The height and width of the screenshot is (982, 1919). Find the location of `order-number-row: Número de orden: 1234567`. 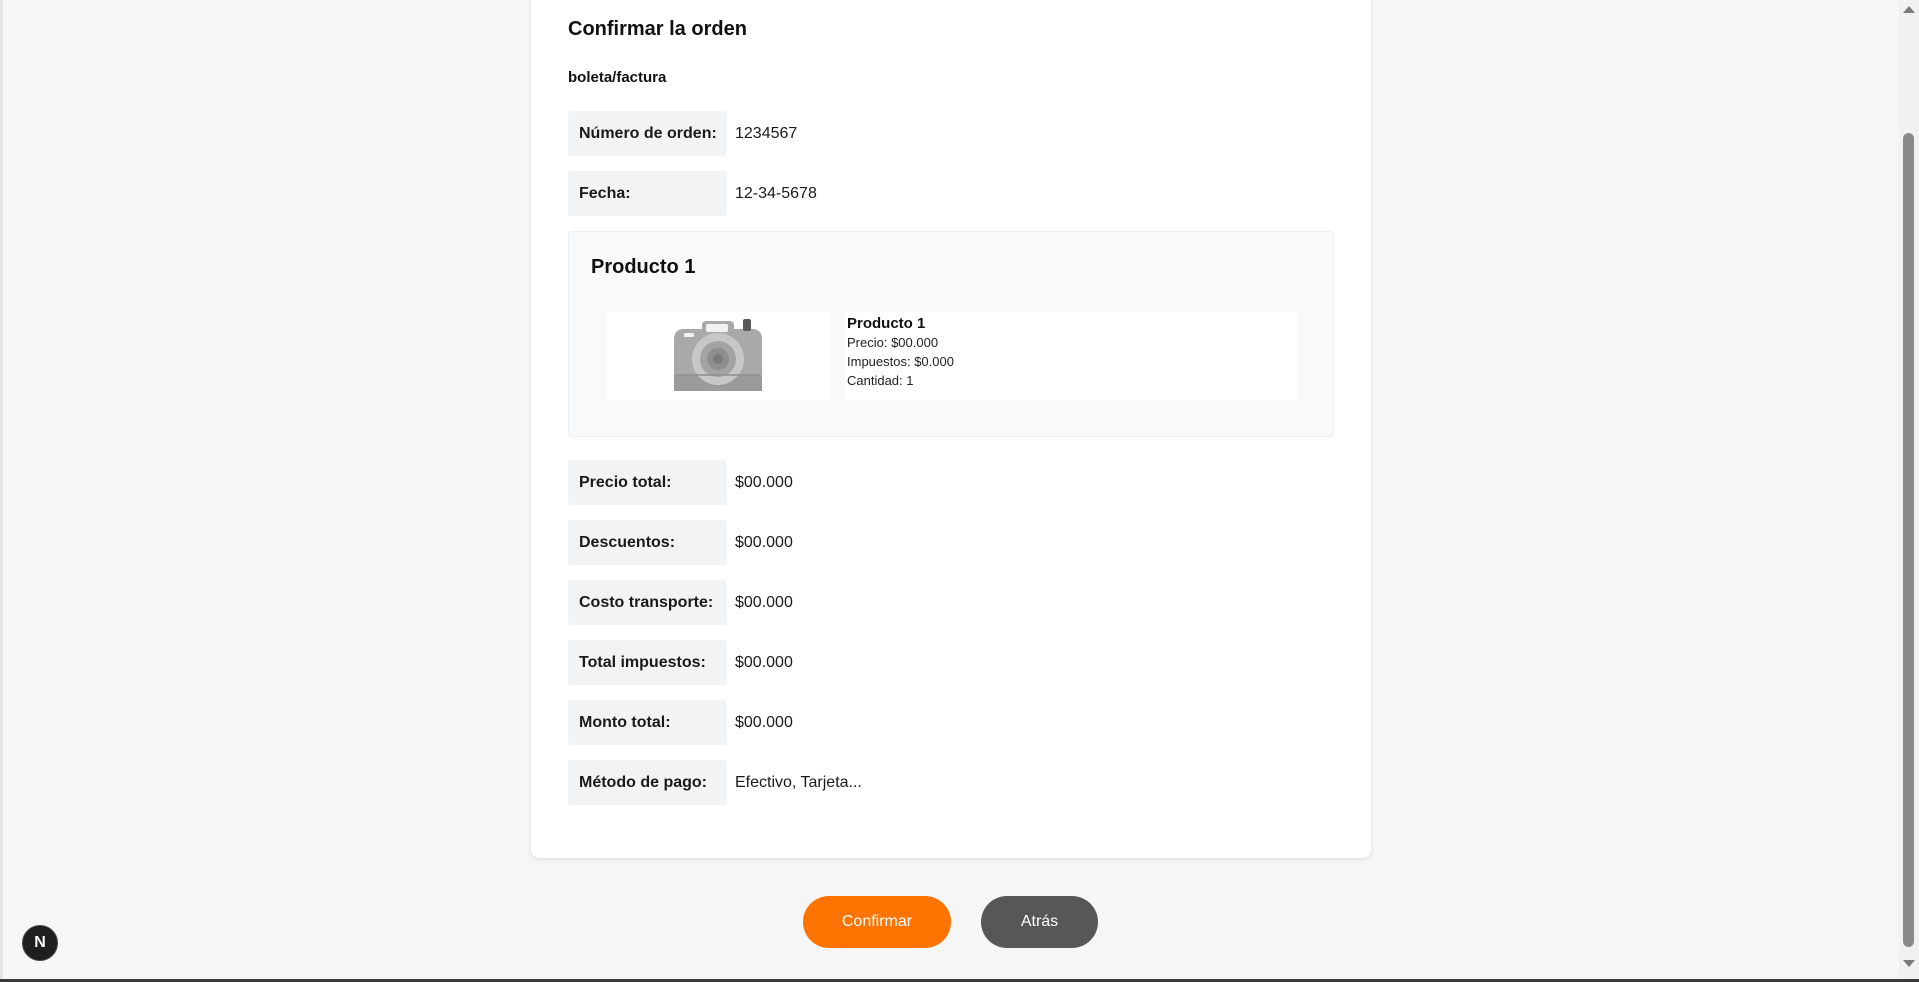

order-number-row: Número de orden: 1234567 is located at coordinates (682, 133).